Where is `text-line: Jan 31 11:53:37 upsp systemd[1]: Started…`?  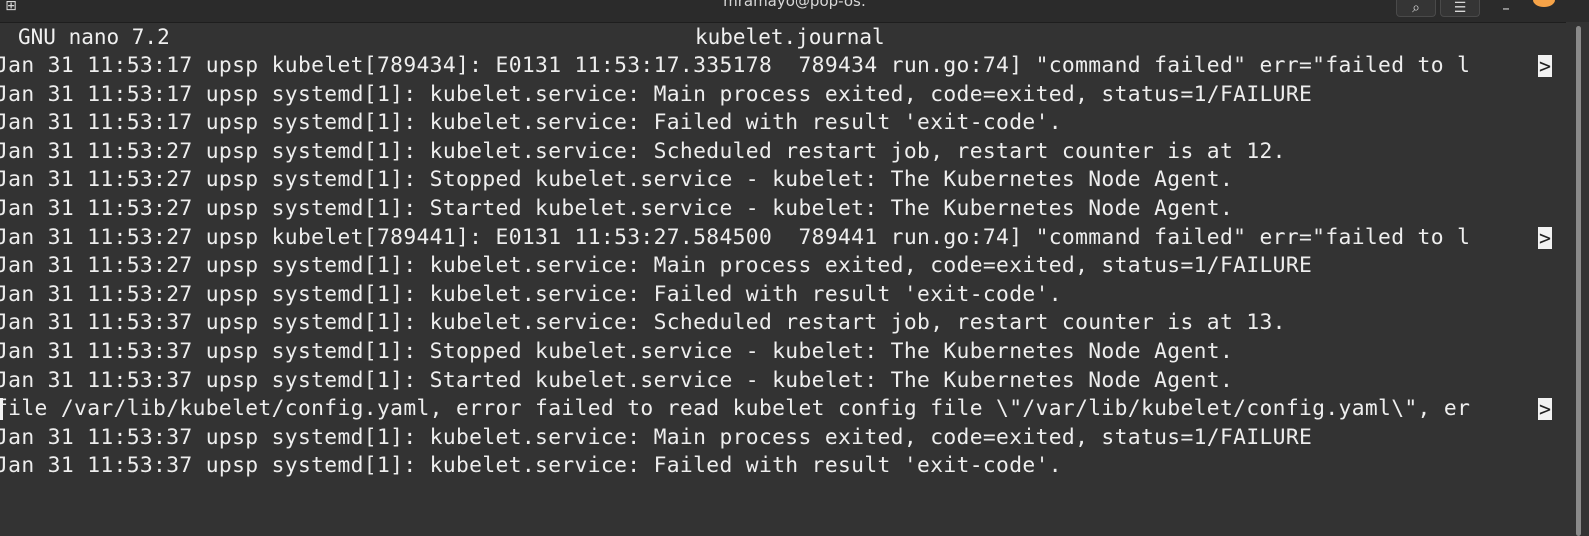 text-line: Jan 31 11:53:37 upsp systemd[1]: Started… is located at coordinates (783, 381).